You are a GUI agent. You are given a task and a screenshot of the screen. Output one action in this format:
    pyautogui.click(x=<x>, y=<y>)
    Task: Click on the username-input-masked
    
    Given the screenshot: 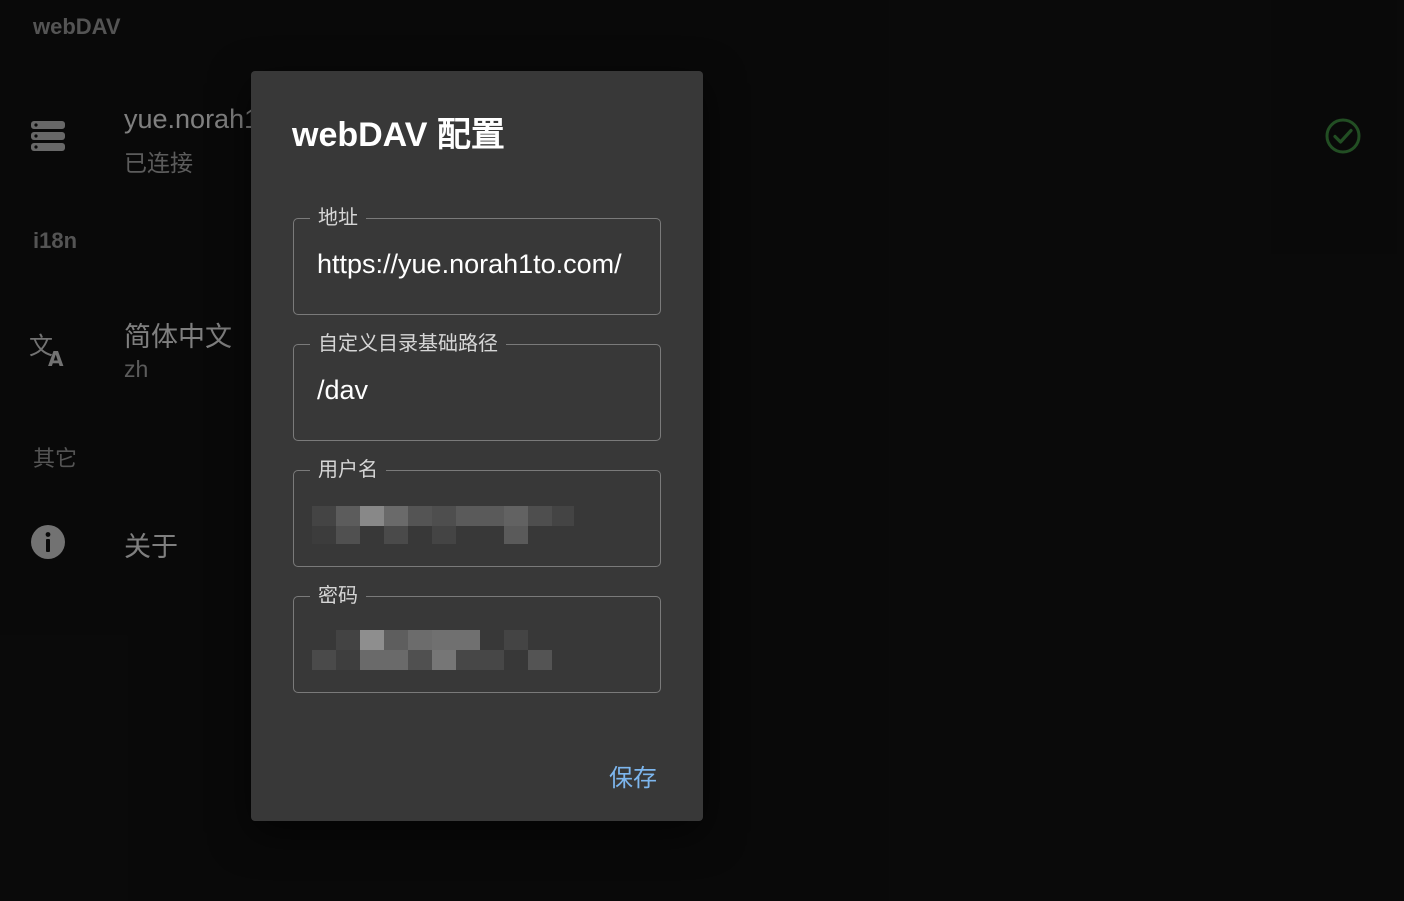 What is the action you would take?
    pyautogui.click(x=443, y=525)
    